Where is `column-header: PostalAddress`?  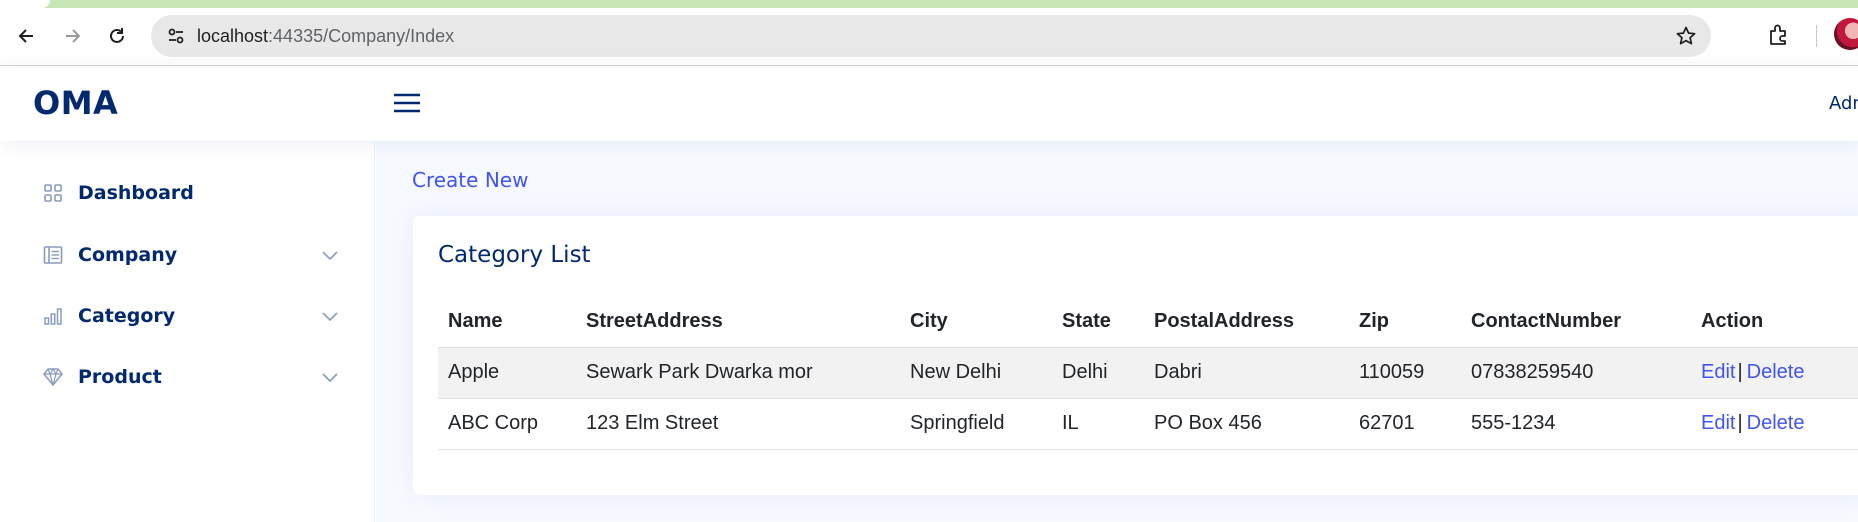 column-header: PostalAddress is located at coordinates (1246, 322).